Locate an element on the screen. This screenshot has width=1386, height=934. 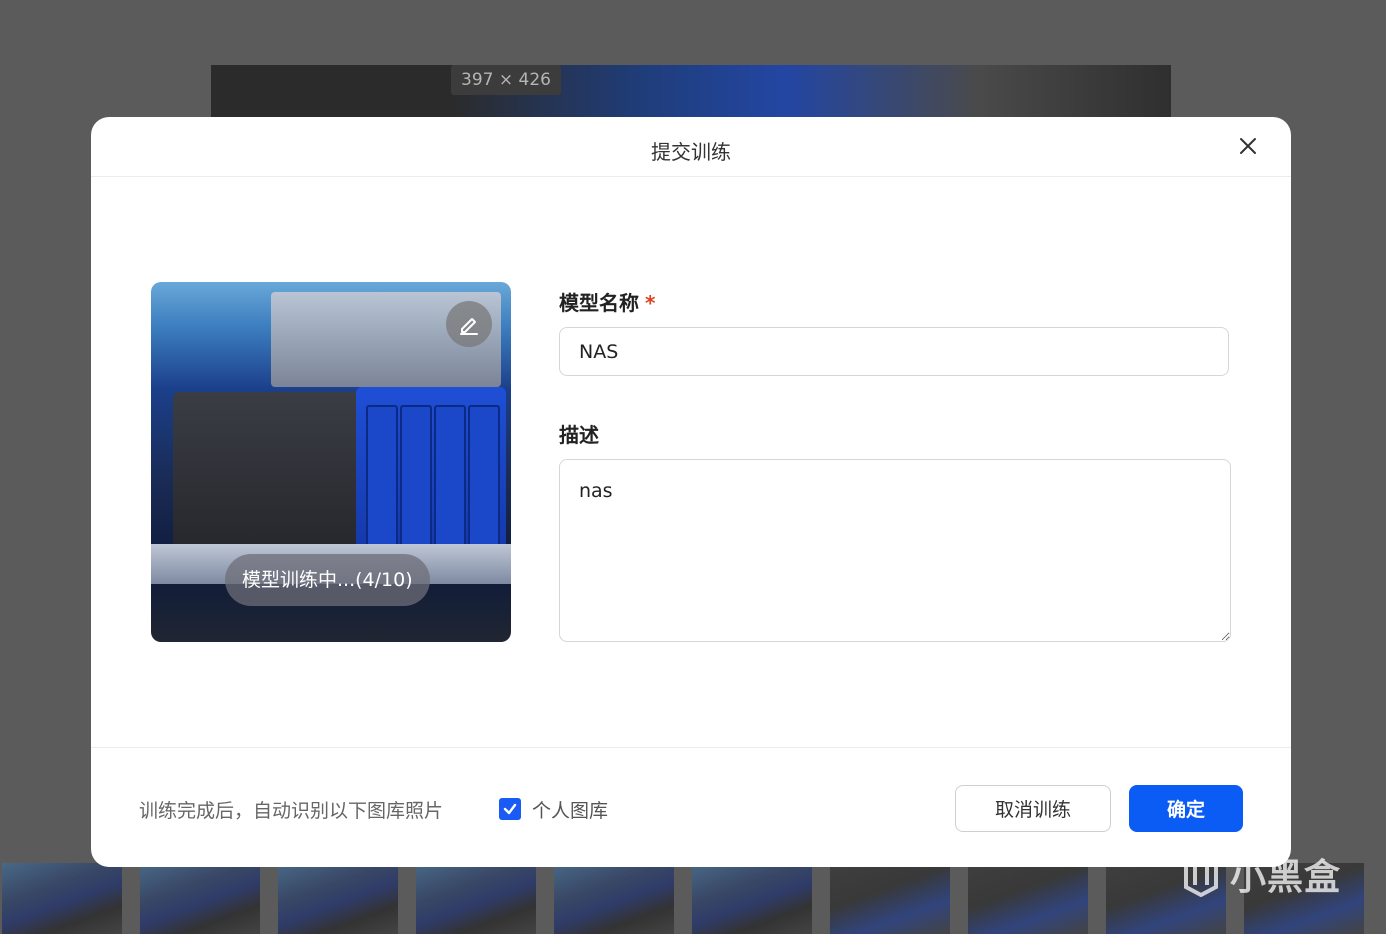
background-photo is located at coordinates (691, 95).